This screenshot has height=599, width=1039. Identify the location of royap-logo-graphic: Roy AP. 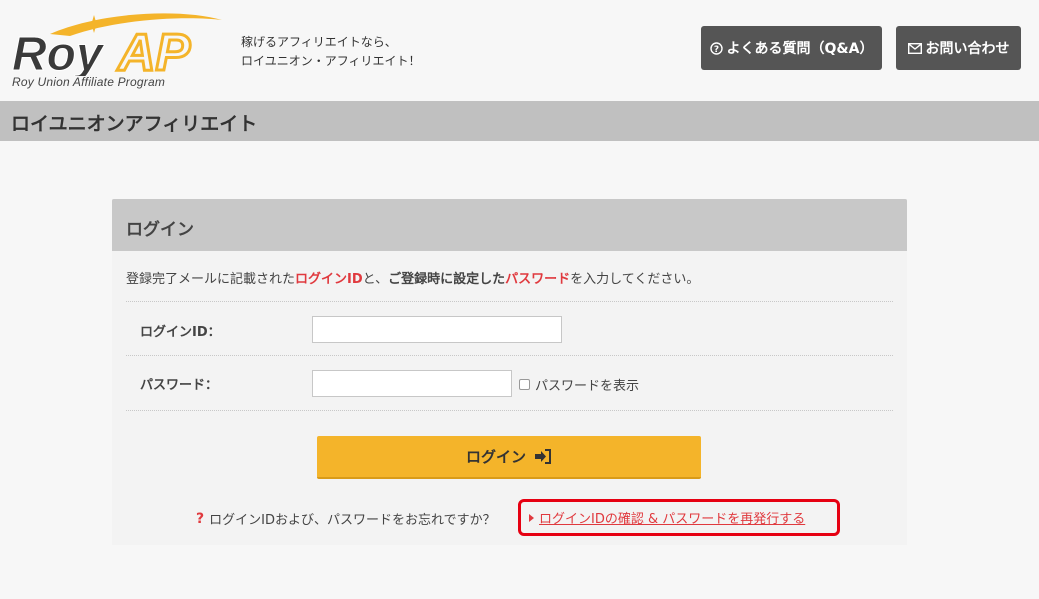
(117, 44).